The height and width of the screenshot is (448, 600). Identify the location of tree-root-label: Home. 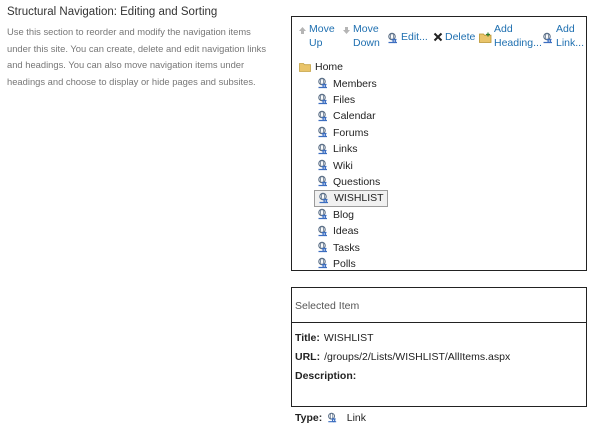
(329, 67).